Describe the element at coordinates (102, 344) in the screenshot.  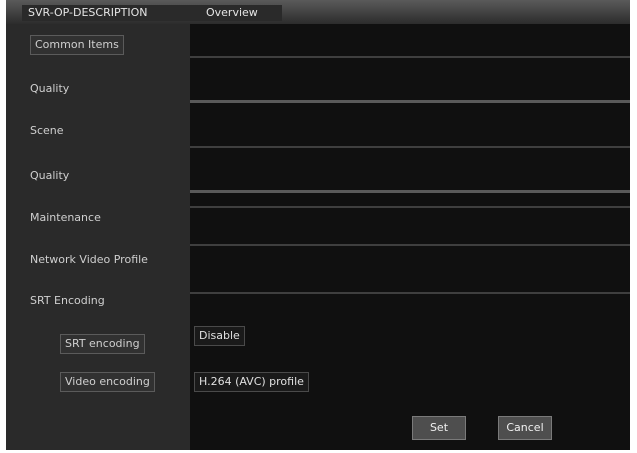
I see `field-label-srt-encoding: SRT encoding` at that location.